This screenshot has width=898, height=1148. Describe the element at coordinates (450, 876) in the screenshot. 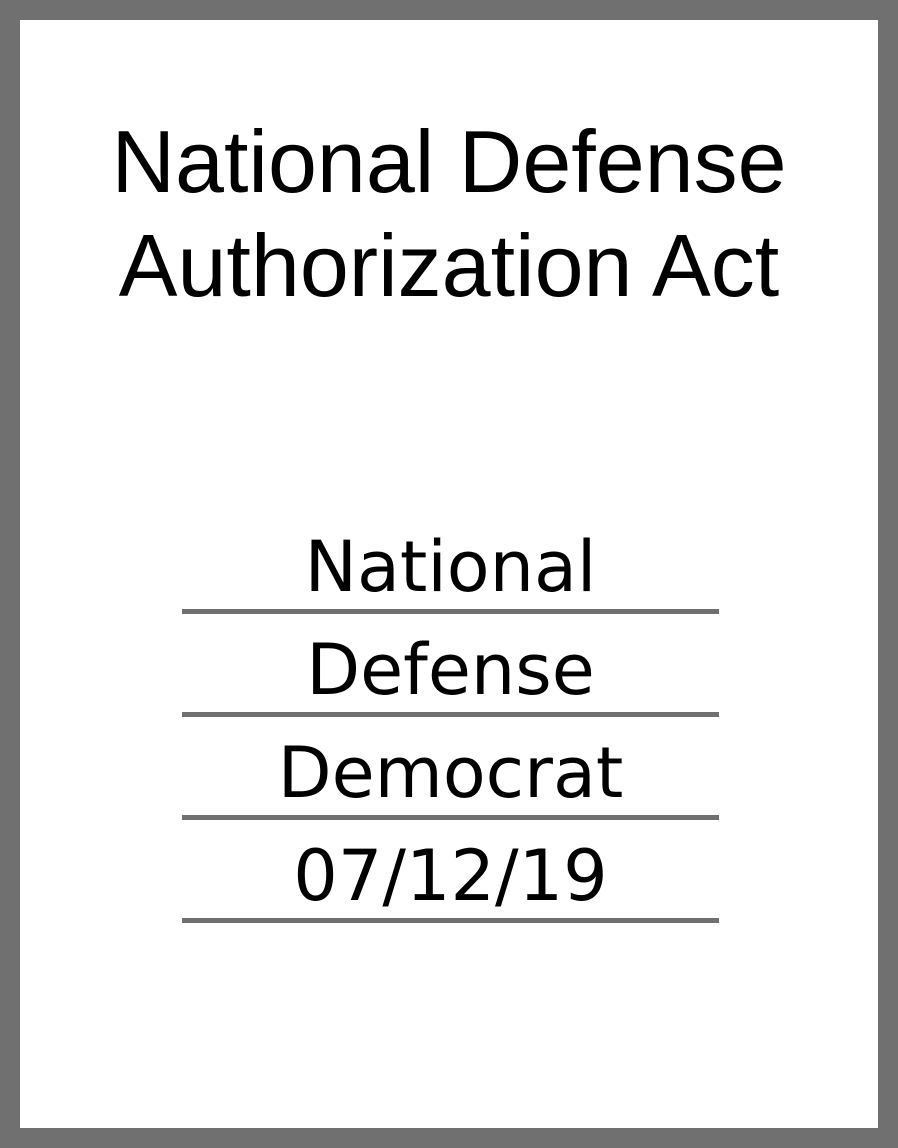

I see `field-value: 07/12/19` at that location.